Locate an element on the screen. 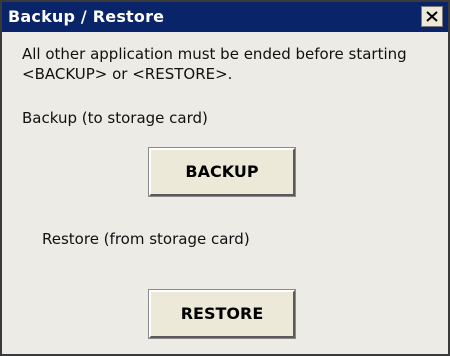  close-icon is located at coordinates (432, 16).